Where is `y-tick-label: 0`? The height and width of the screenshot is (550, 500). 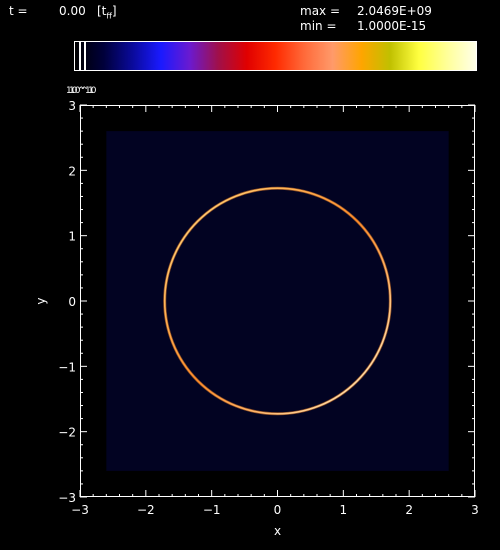 y-tick-label: 0 is located at coordinates (72, 302).